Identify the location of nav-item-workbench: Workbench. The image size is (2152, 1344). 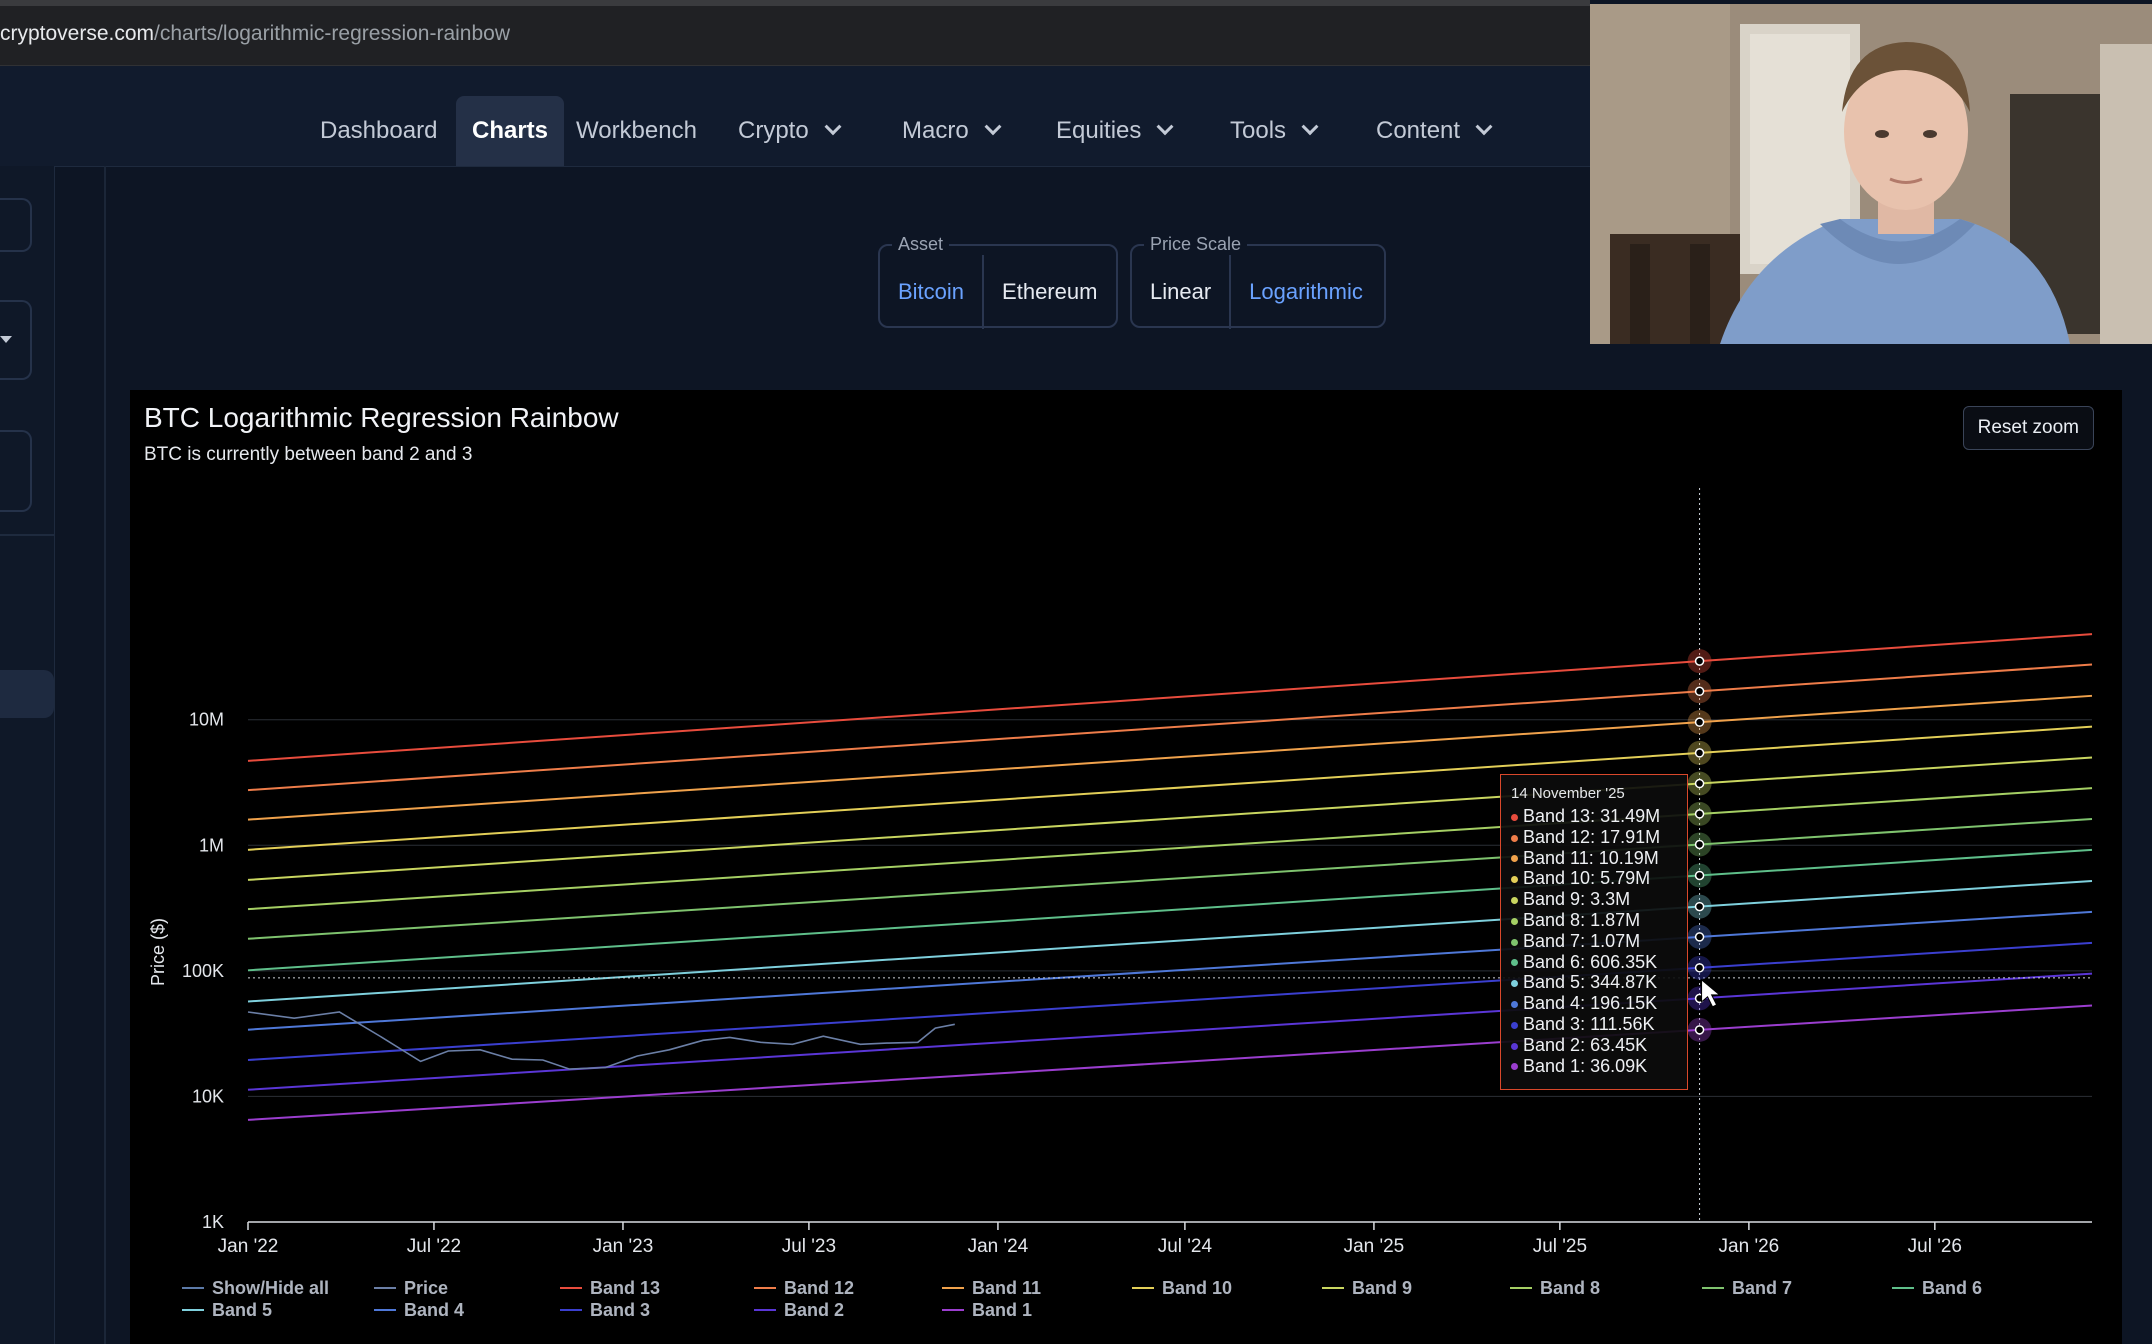
(636, 131).